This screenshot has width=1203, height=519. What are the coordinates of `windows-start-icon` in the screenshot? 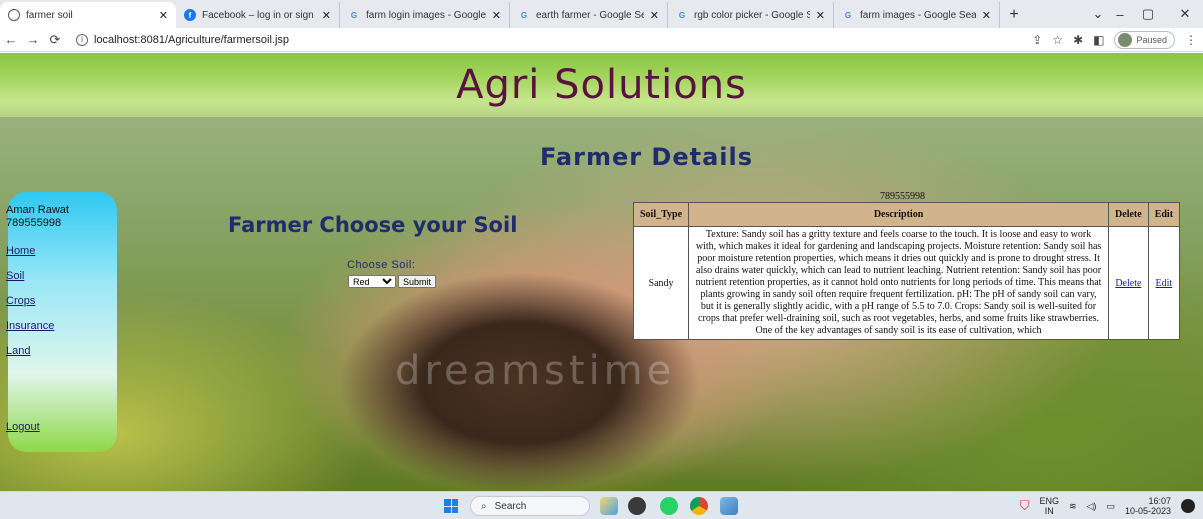 It's located at (451, 506).